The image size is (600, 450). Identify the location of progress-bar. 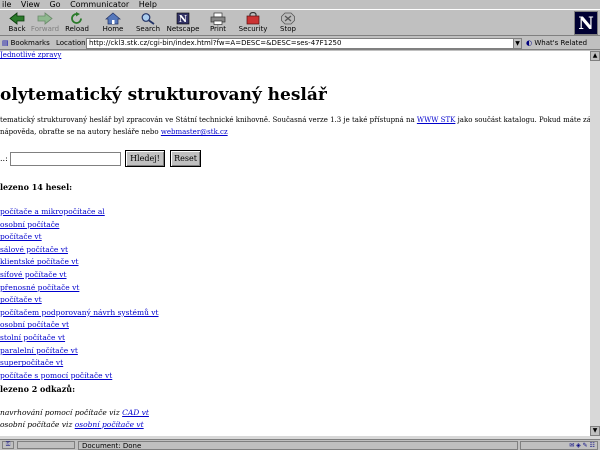
(46, 445).